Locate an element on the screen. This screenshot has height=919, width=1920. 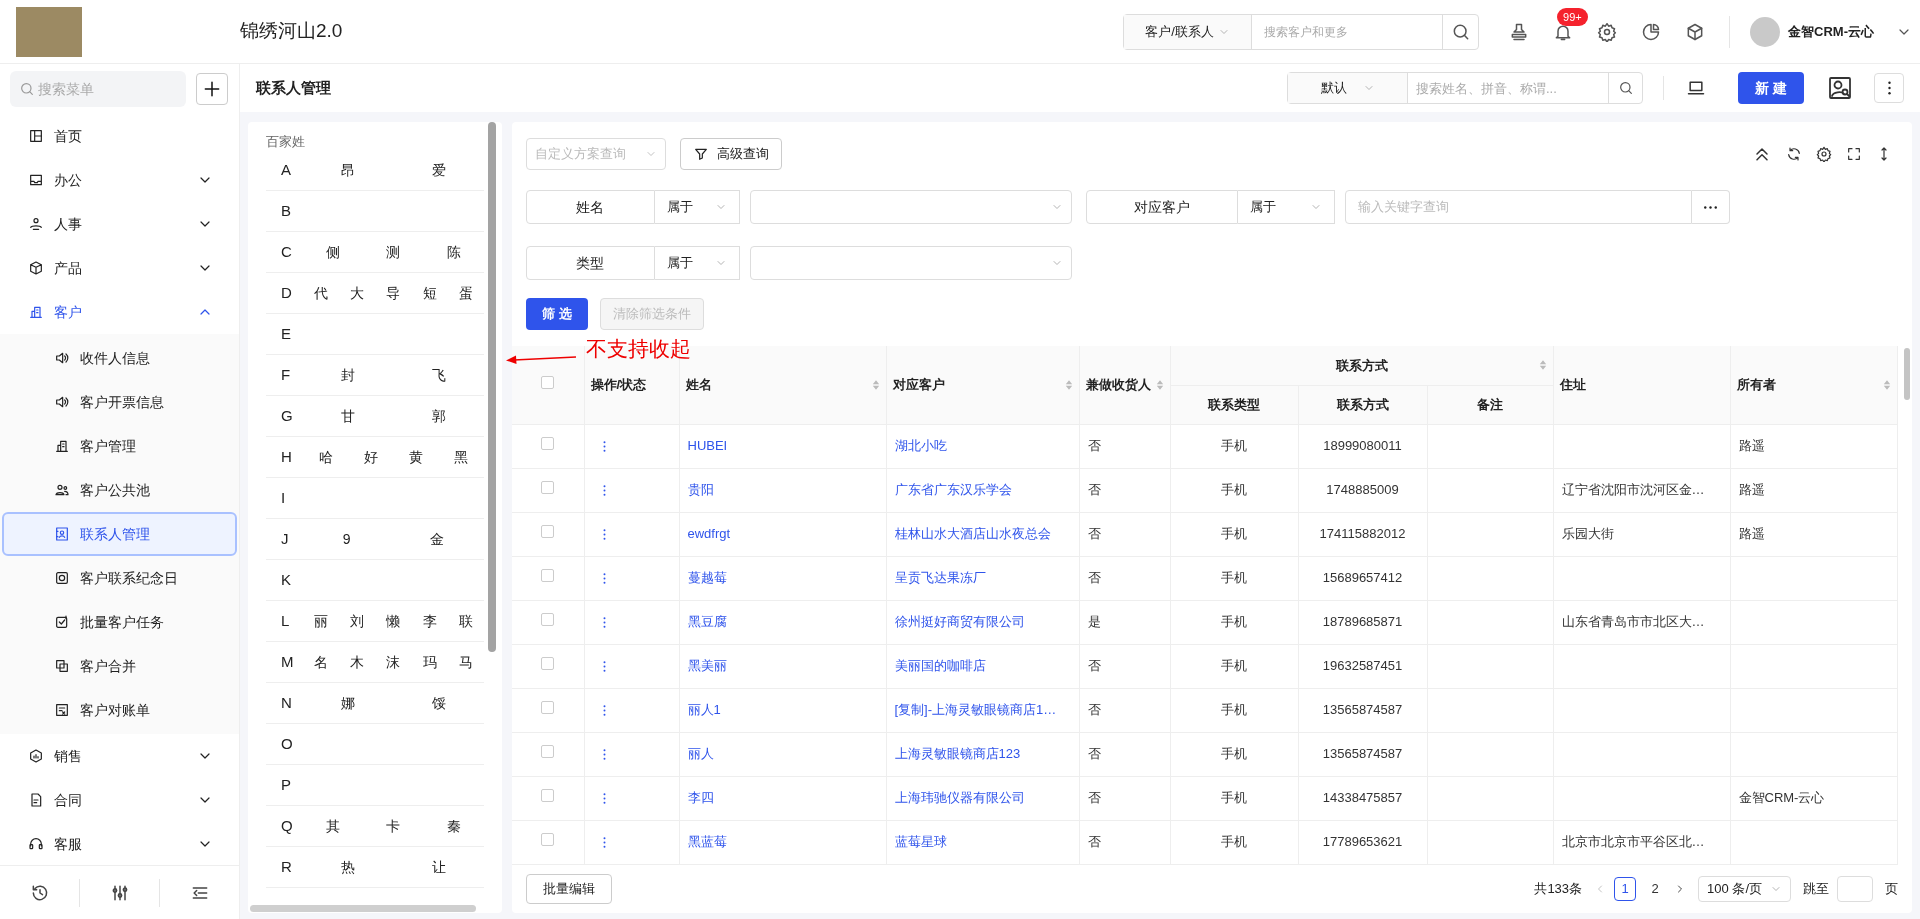
surname-link: 测 is located at coordinates (393, 252).